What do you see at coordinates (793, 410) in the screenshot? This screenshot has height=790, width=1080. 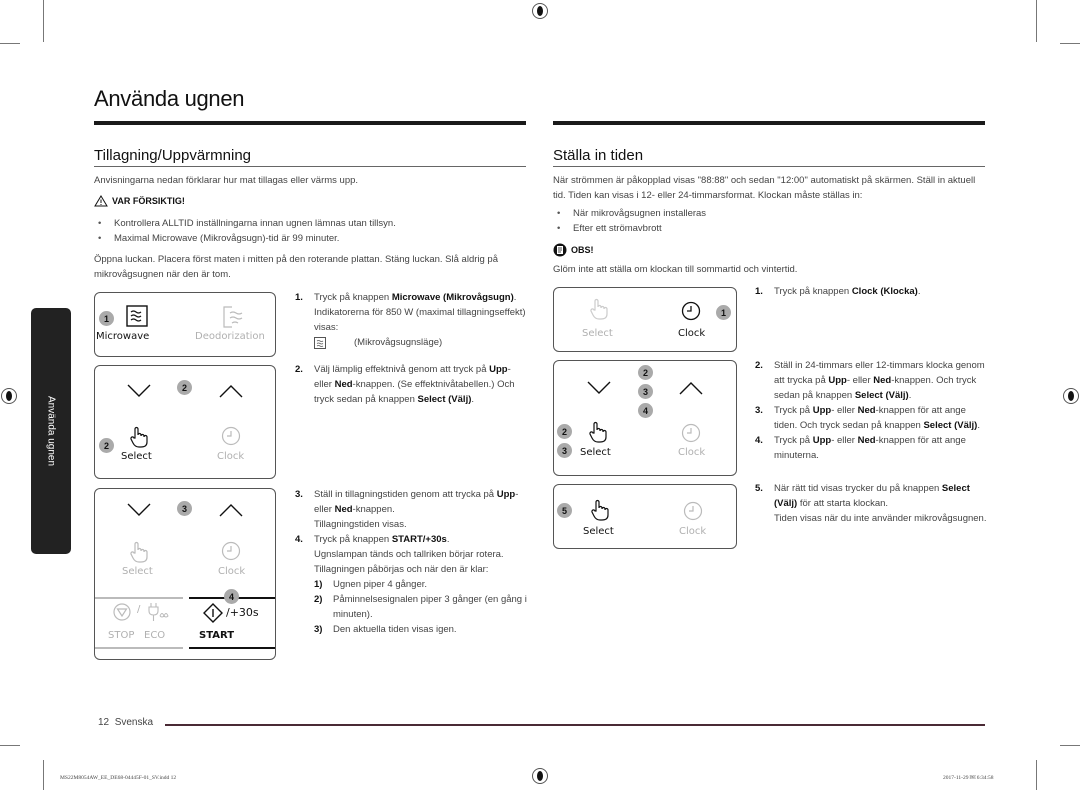 I see `text-run: Tryck på` at bounding box center [793, 410].